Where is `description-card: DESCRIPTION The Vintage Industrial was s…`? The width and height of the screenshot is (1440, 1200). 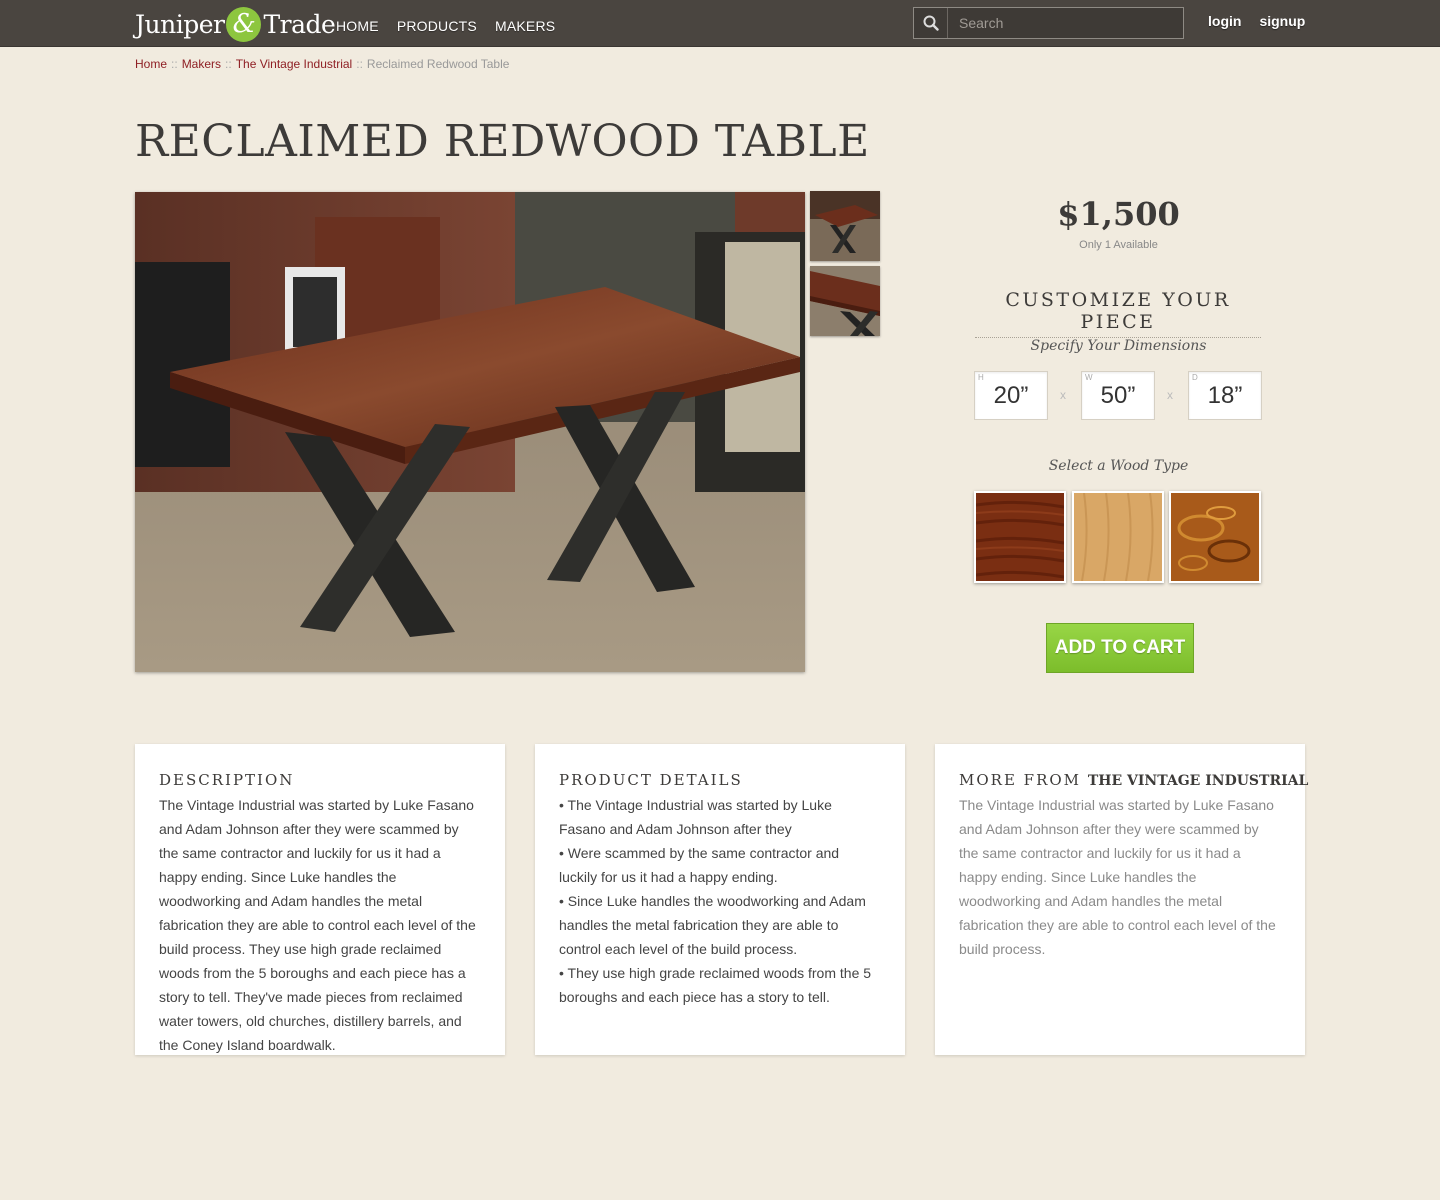
description-card: DESCRIPTION The Vintage Industrial was s… is located at coordinates (320, 899).